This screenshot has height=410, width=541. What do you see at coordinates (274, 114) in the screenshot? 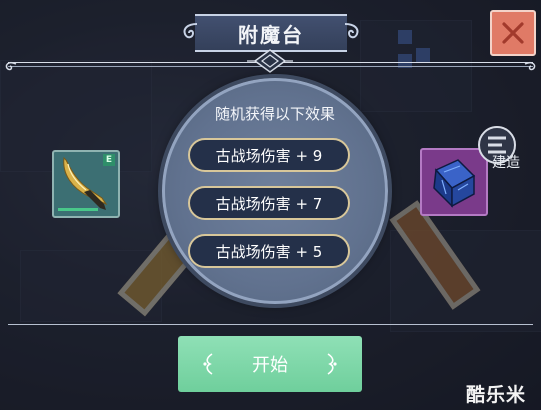
I see `effects-heading: 随机获得以下效果` at bounding box center [274, 114].